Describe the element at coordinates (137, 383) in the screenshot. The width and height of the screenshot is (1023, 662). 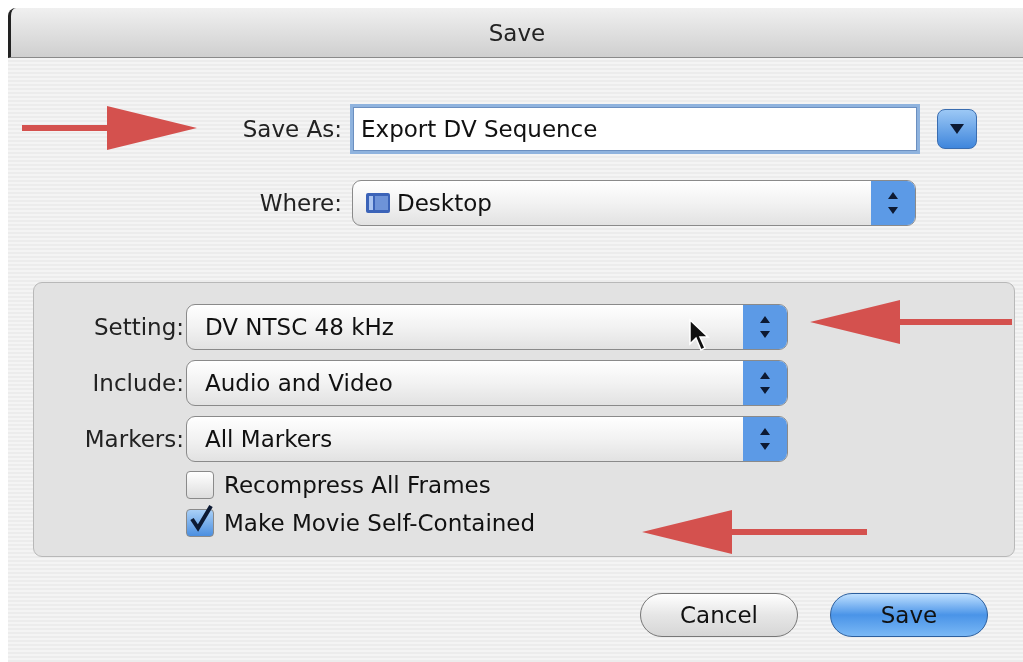
I see `field-label: Include:` at that location.